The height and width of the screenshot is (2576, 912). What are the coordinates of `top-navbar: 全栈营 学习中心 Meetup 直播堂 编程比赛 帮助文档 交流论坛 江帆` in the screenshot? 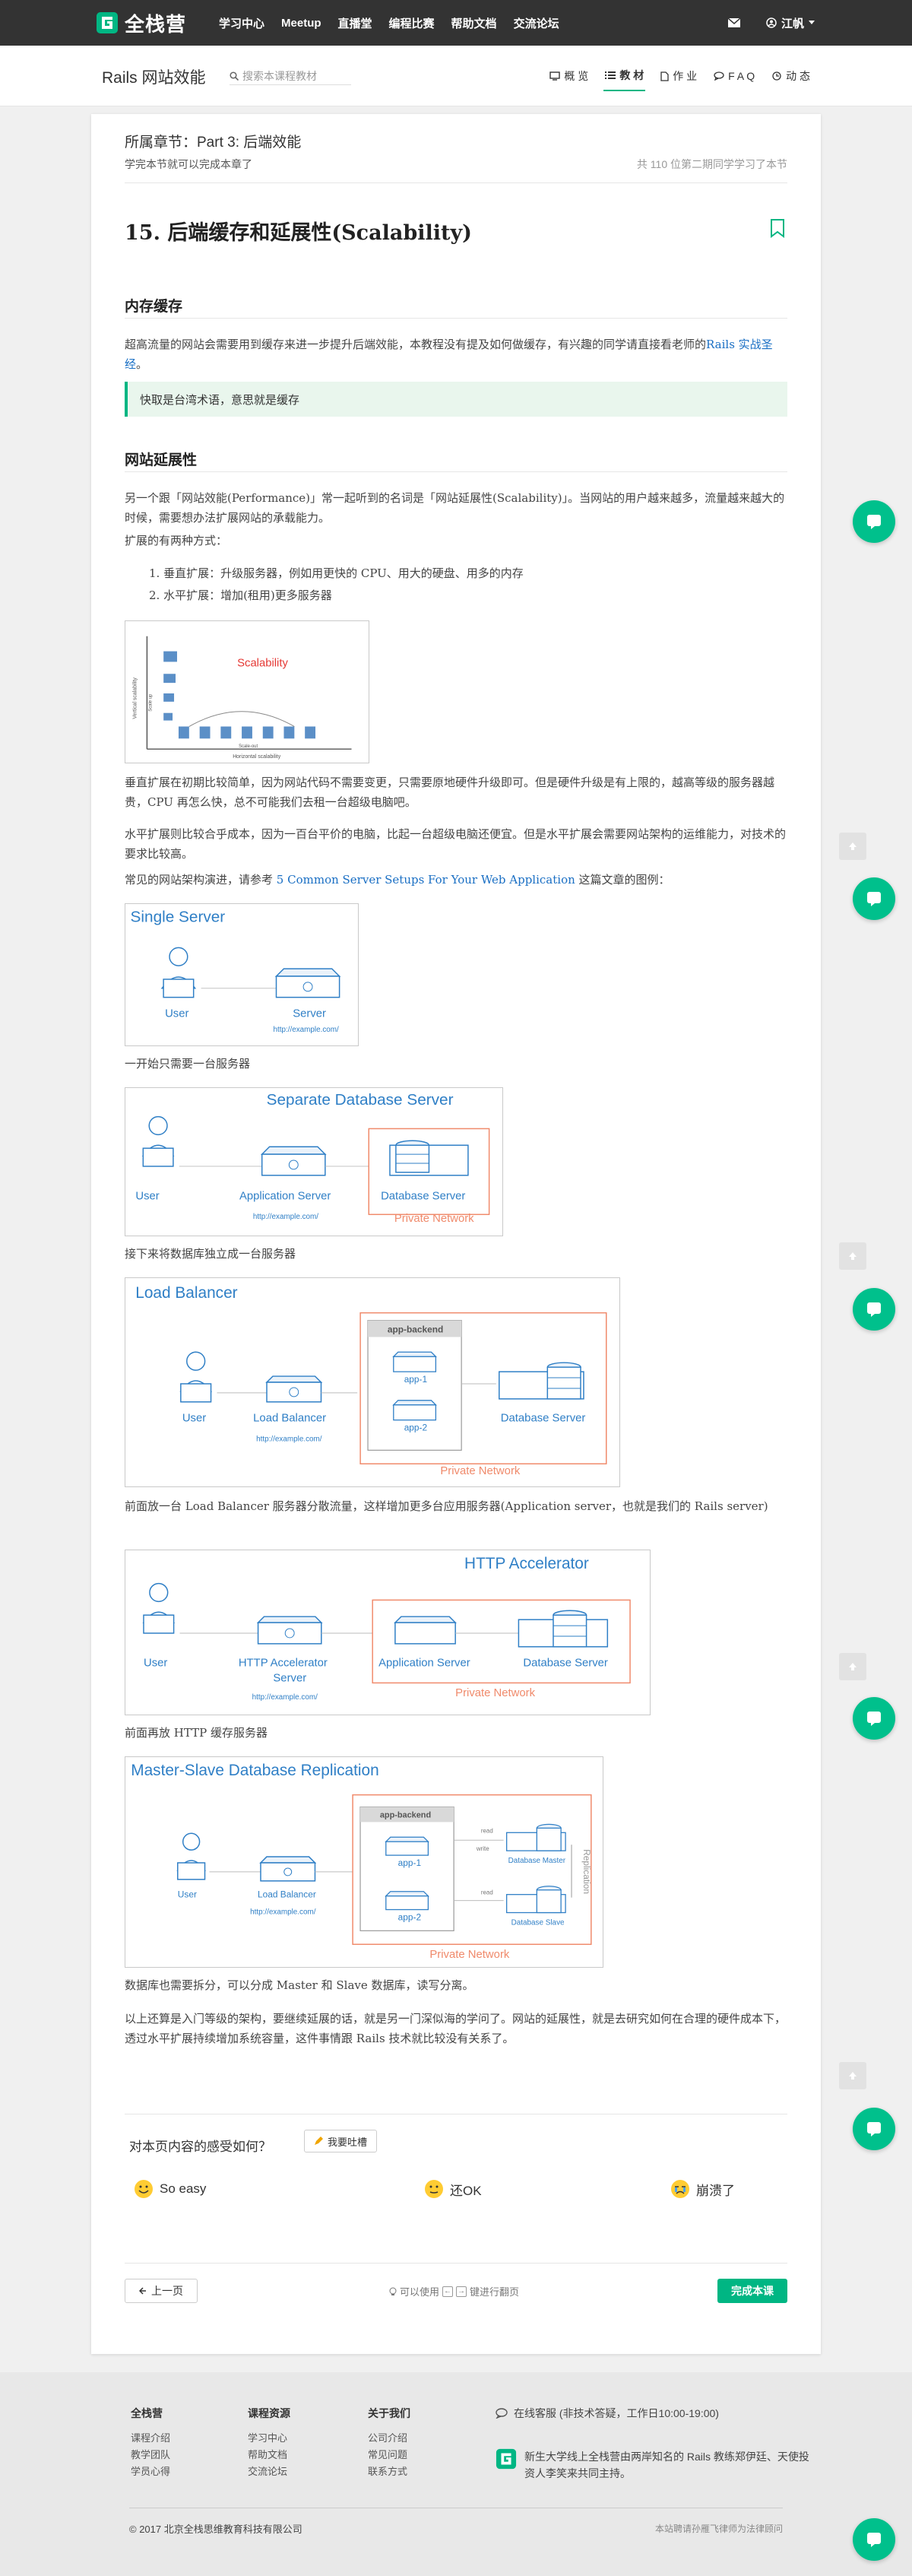 It's located at (456, 23).